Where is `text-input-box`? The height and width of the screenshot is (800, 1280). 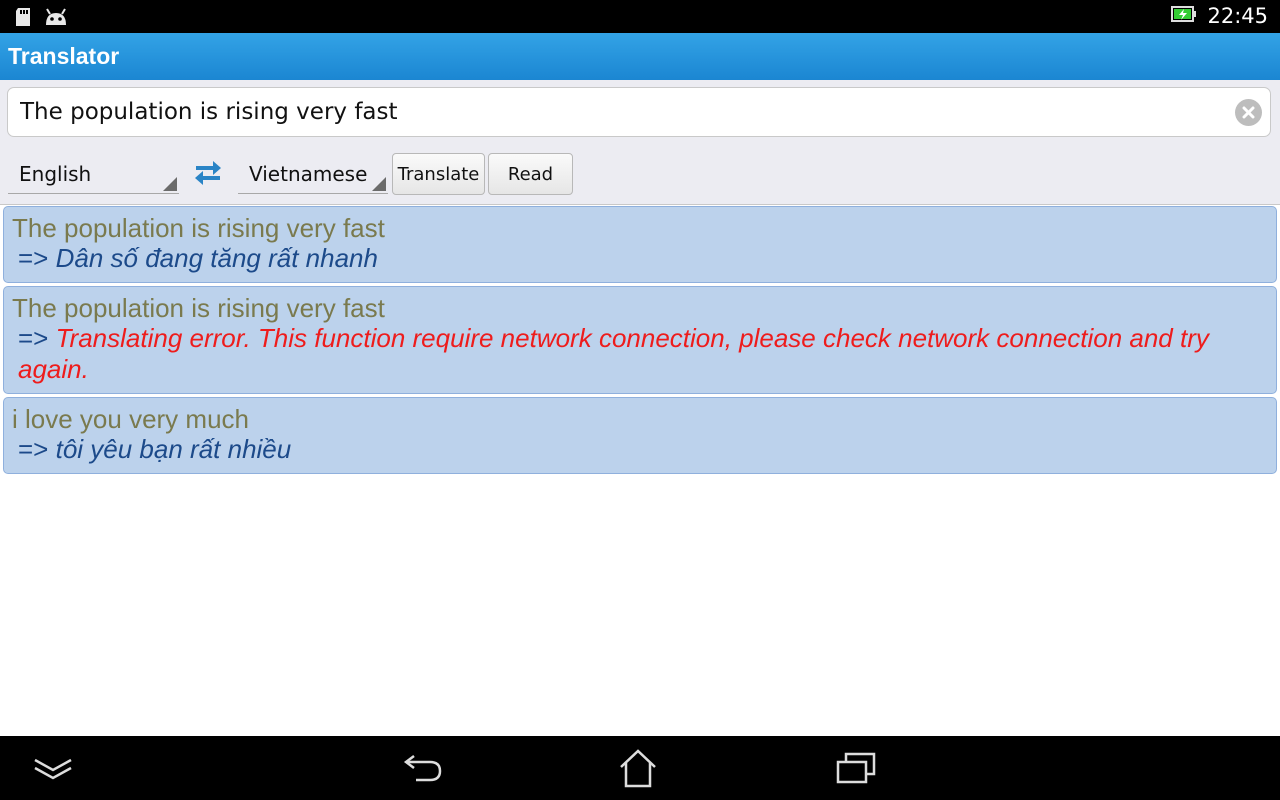 text-input-box is located at coordinates (639, 112).